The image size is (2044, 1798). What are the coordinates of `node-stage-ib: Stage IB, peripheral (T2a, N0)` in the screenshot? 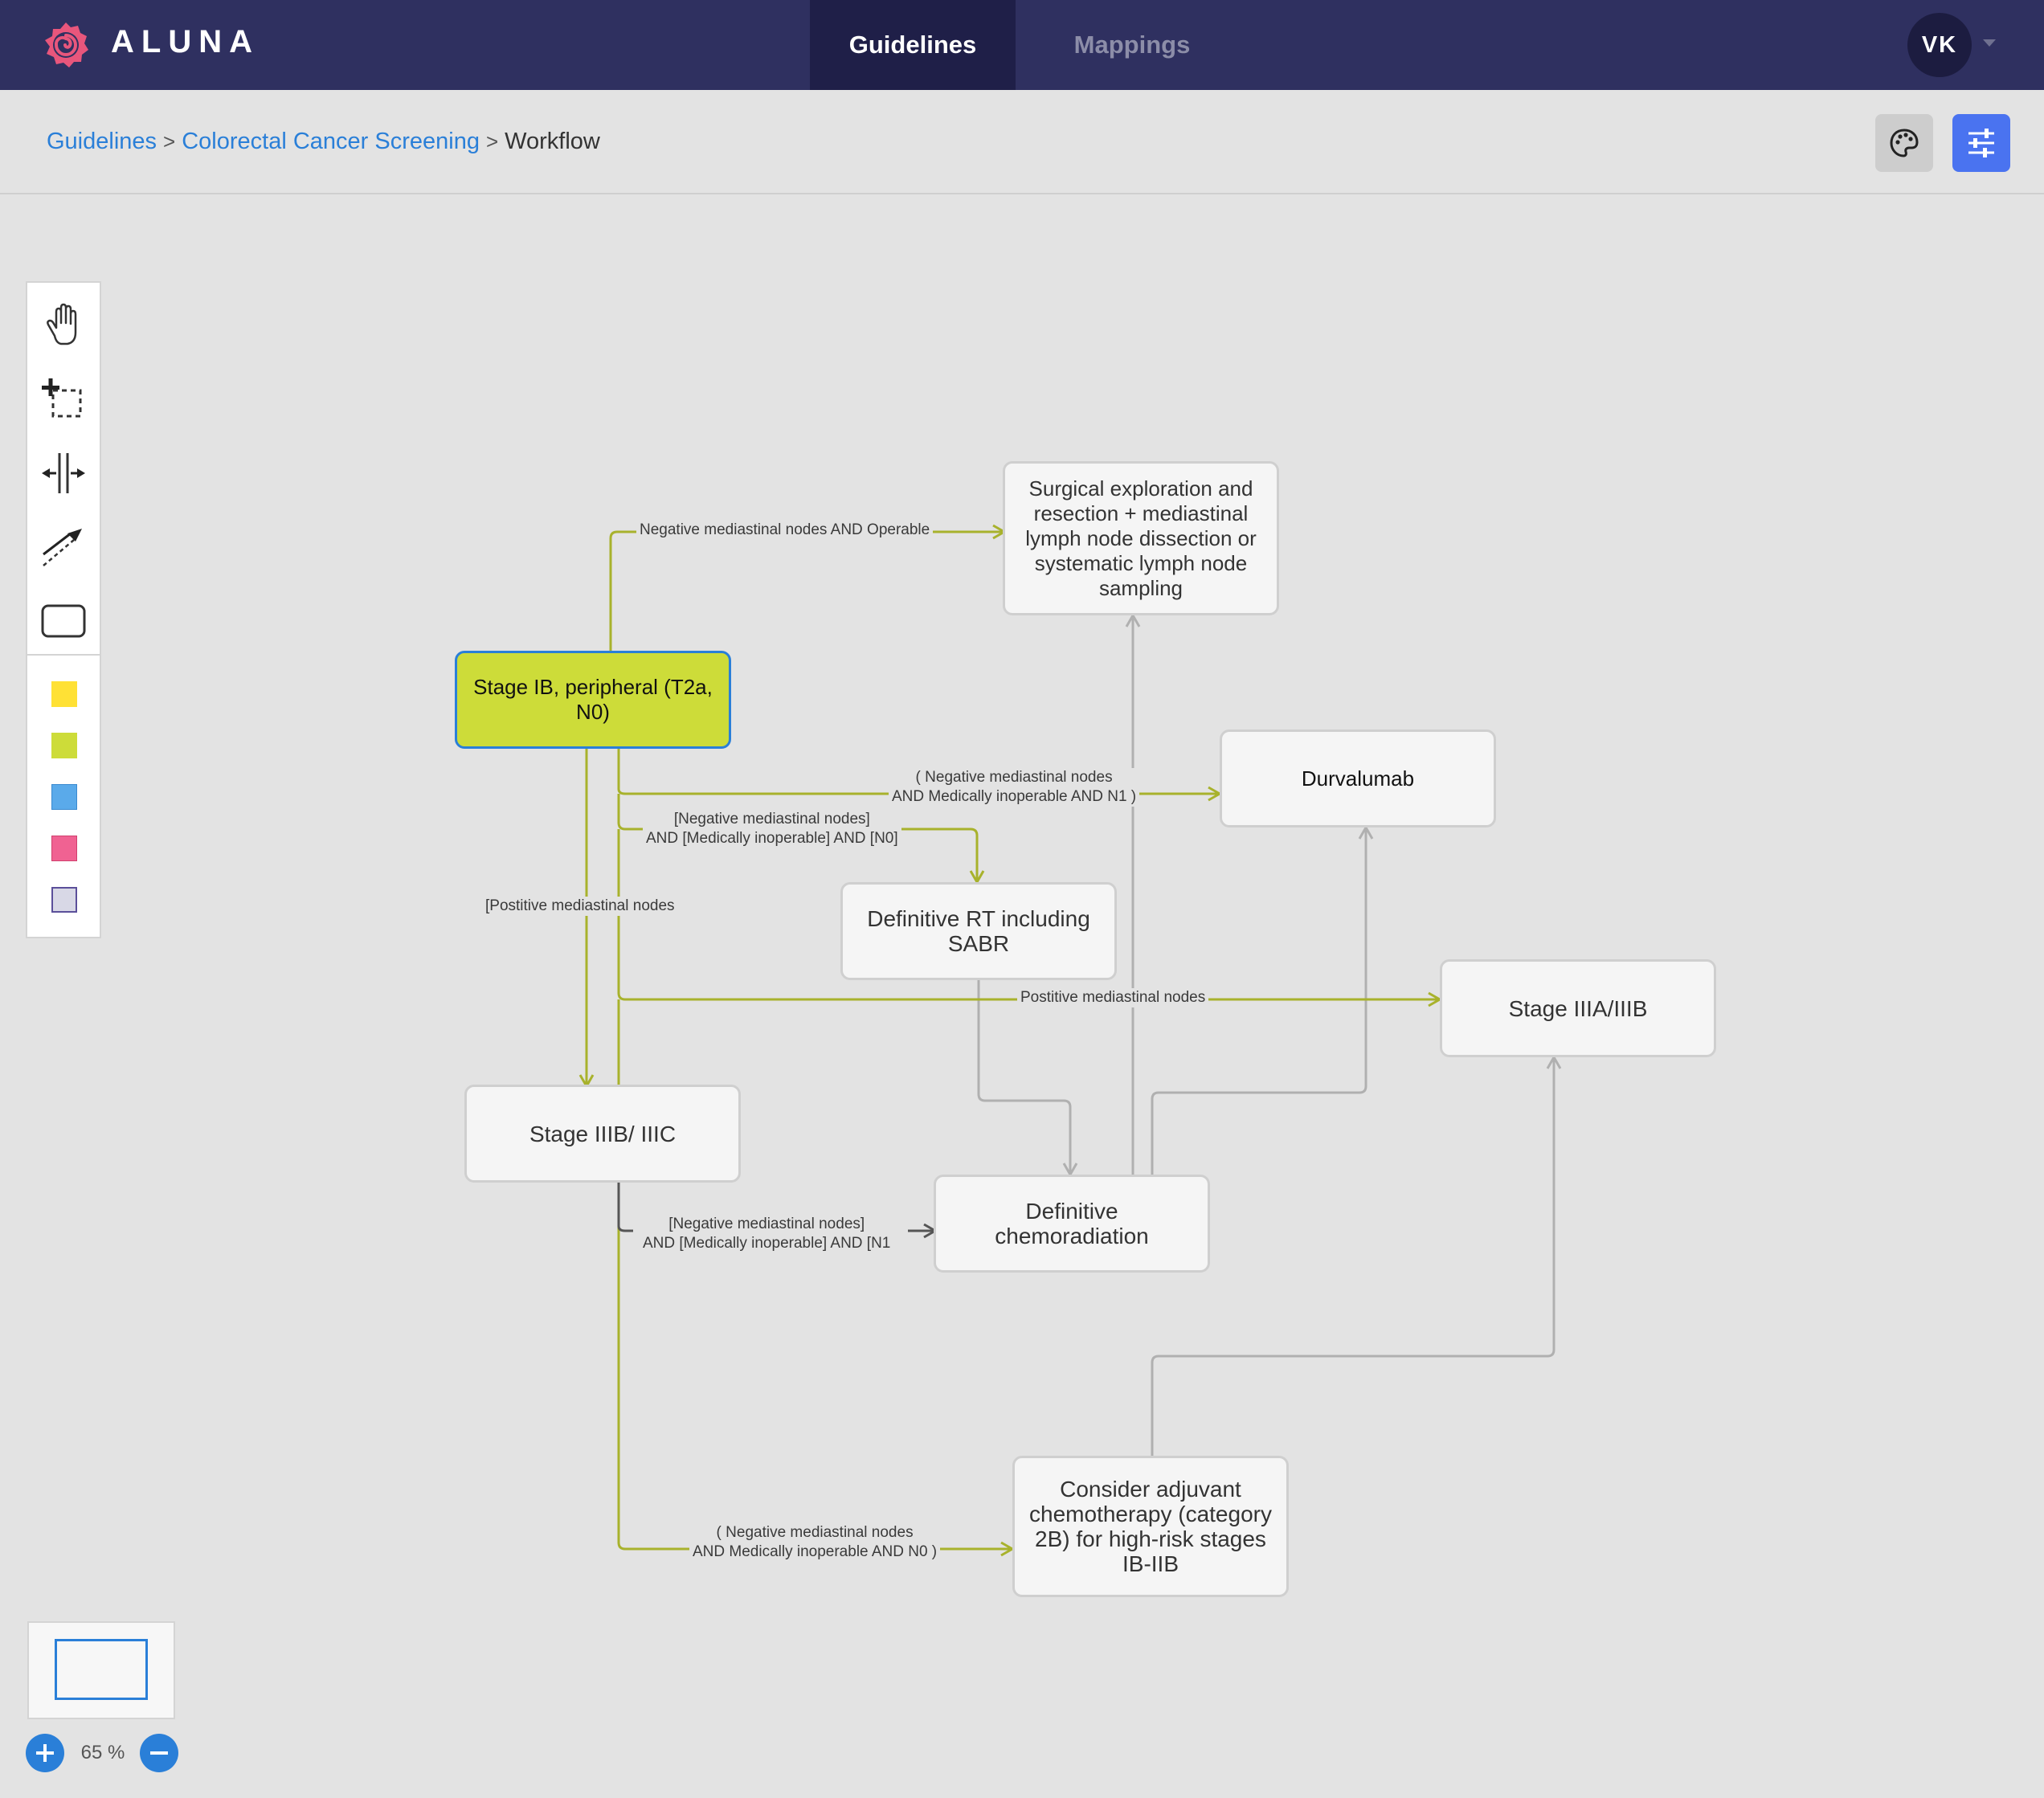 It's located at (593, 700).